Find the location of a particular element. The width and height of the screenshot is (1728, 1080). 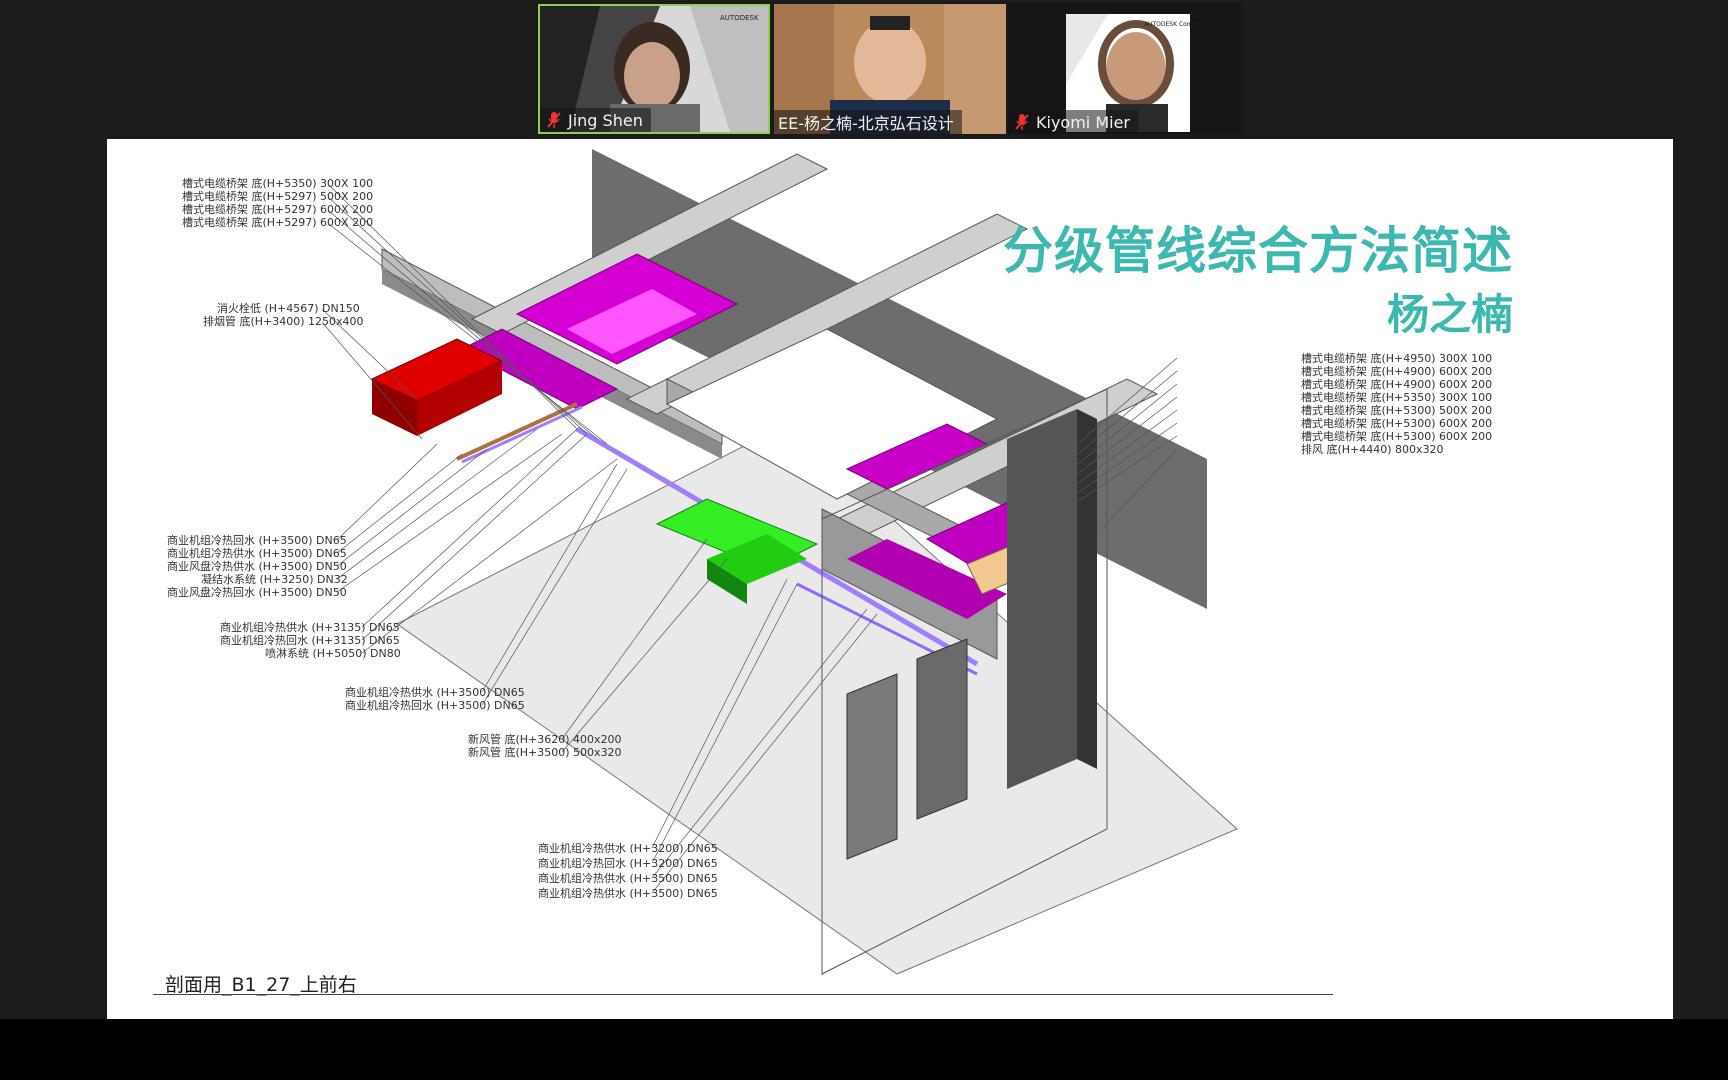

autodesk-badge: AUTODESK Community is located at coordinates (1179, 24).